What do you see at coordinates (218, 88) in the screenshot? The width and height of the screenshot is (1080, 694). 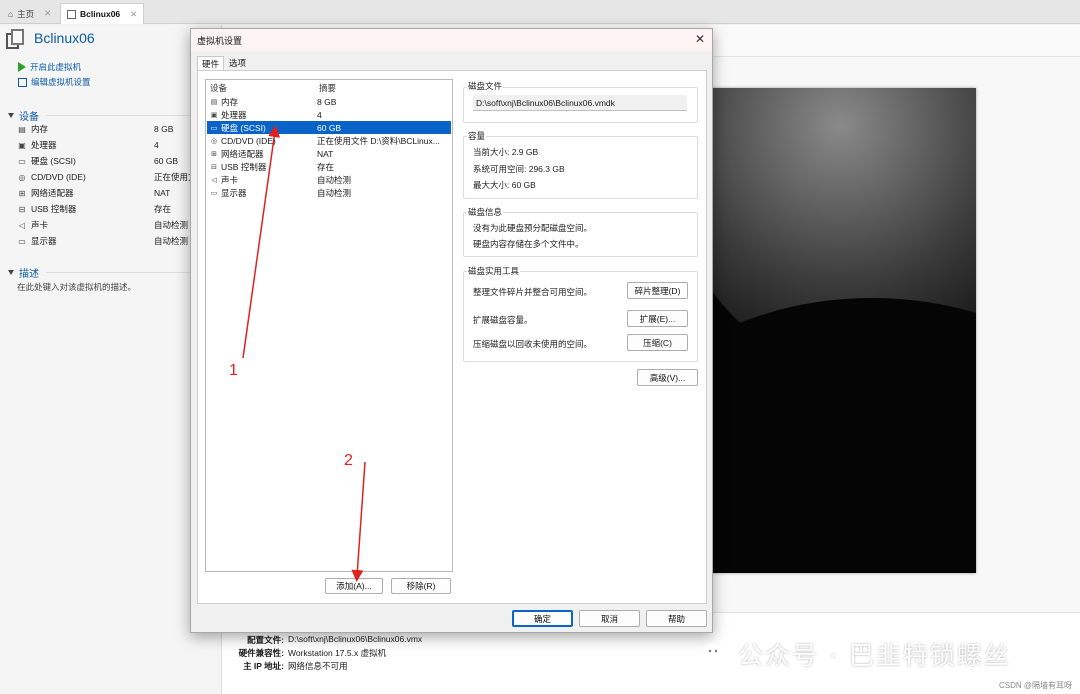 I see `column-header-device: 设备` at bounding box center [218, 88].